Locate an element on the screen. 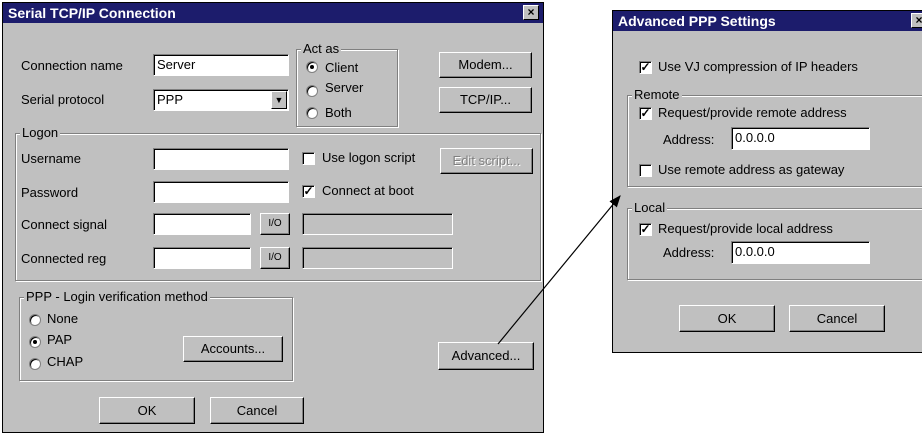 This screenshot has width=922, height=435. remote-address-input: 0.0.0.0 is located at coordinates (800, 138).